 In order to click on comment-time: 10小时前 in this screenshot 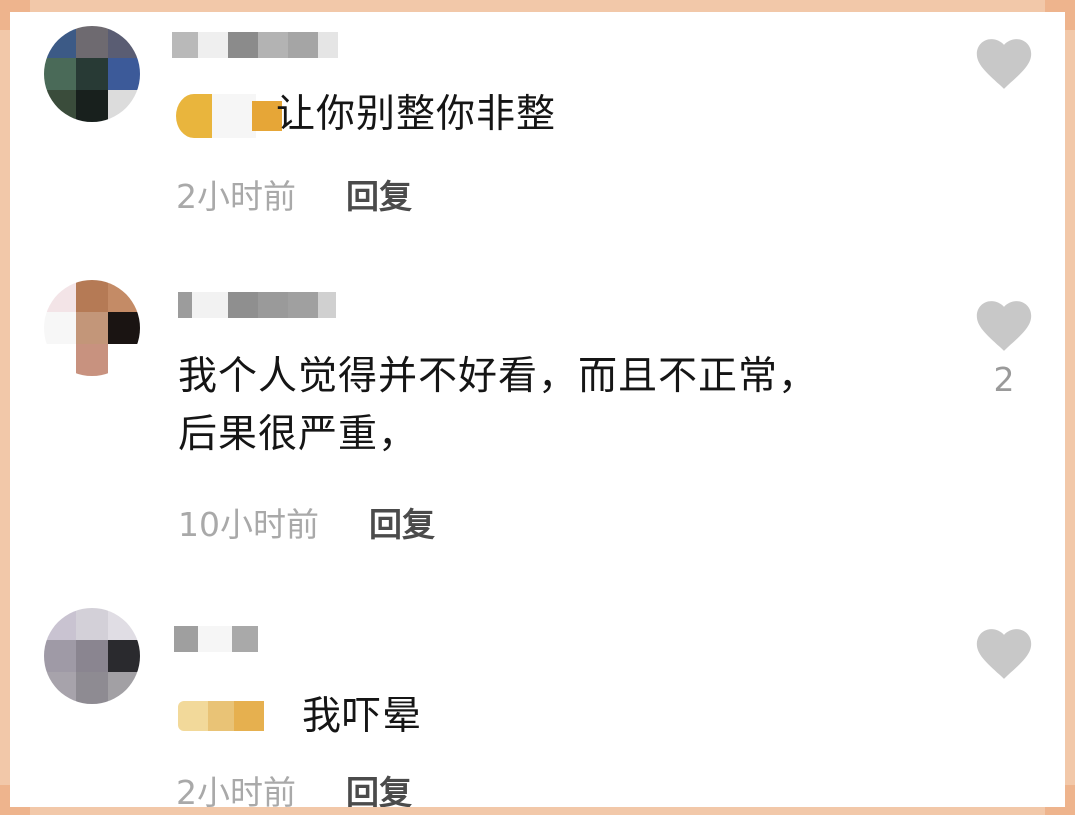, I will do `click(248, 524)`.